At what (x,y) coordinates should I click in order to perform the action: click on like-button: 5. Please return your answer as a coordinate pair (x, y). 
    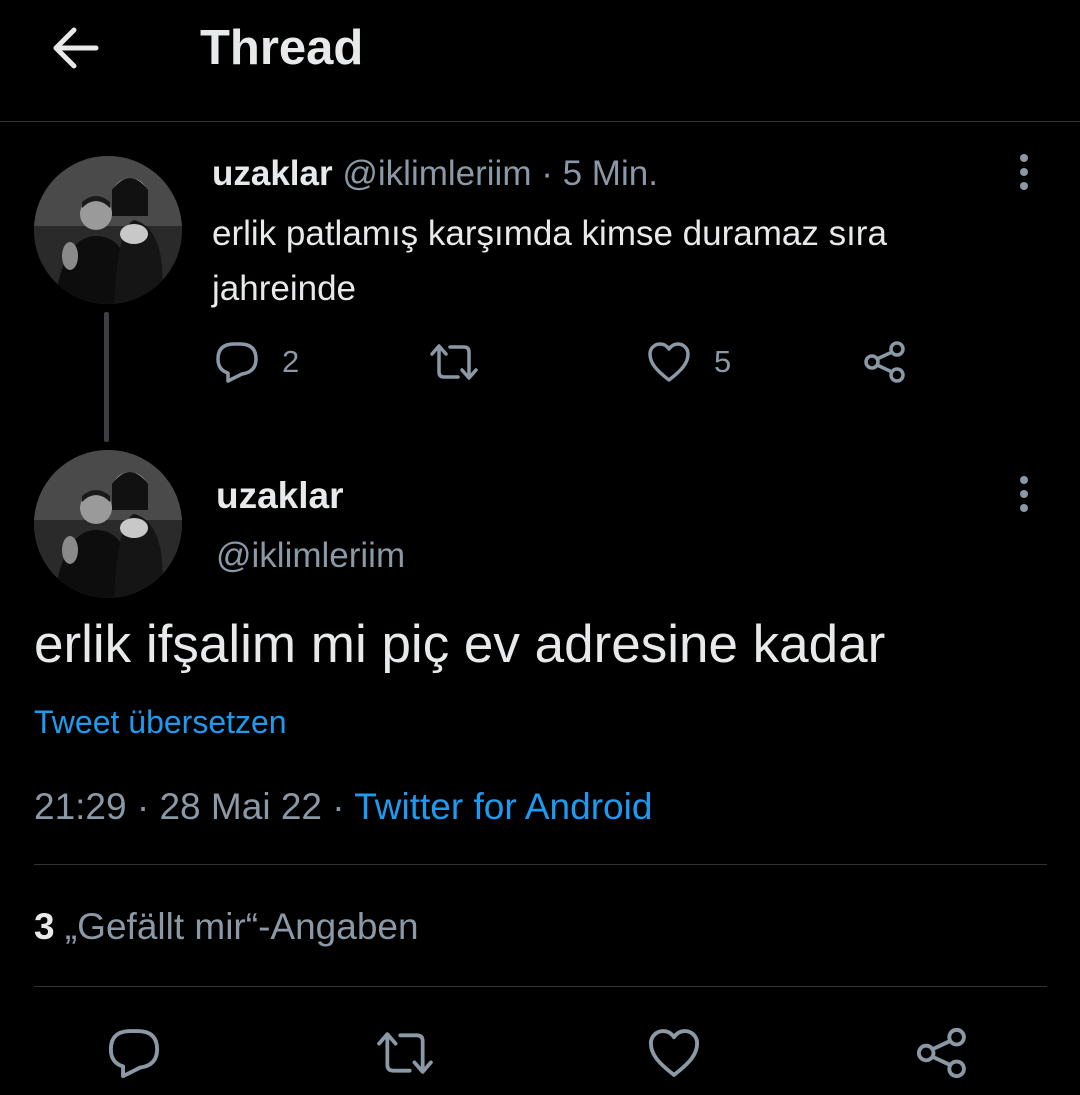
    Looking at the image, I should click on (688, 362).